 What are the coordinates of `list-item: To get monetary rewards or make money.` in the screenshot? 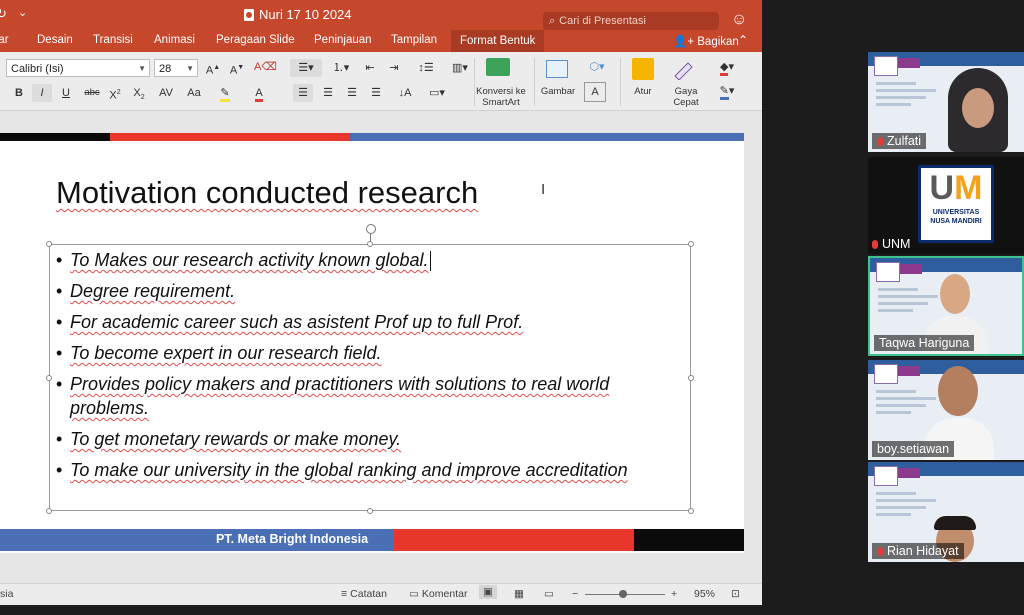 It's located at (370, 439).